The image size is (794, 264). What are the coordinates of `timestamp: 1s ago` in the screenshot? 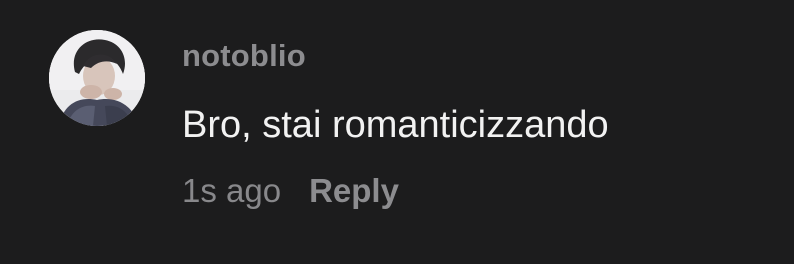 It's located at (232, 190).